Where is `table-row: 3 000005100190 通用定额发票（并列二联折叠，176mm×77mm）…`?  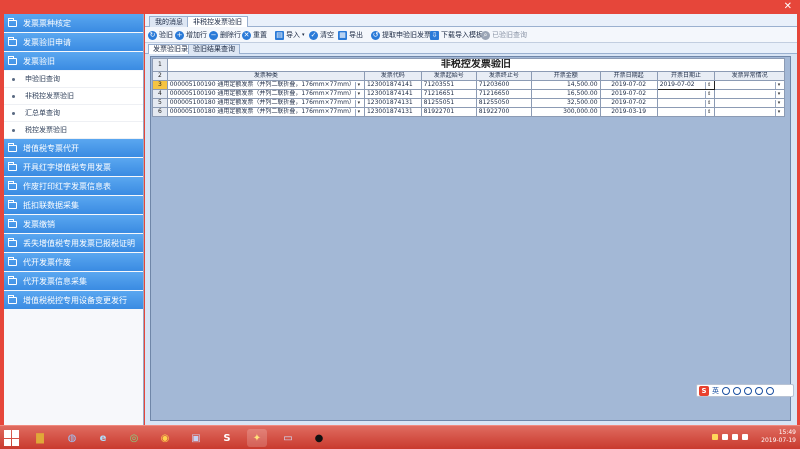 table-row: 3 000005100190 通用定额发票（并列二联折叠，176mm×77mm）… is located at coordinates (468, 85).